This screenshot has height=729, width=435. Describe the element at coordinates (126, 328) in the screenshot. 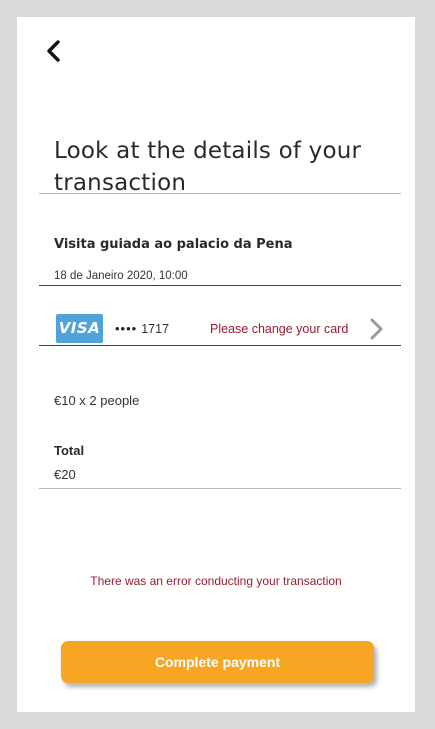

I see `masked-digits: ••••` at that location.